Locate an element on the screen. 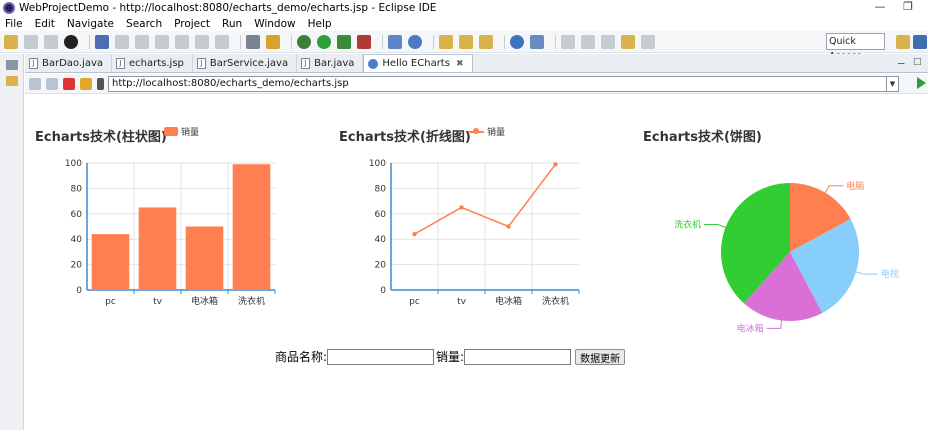  line-chart-title: Echarts技术(折线图) is located at coordinates (405, 137).